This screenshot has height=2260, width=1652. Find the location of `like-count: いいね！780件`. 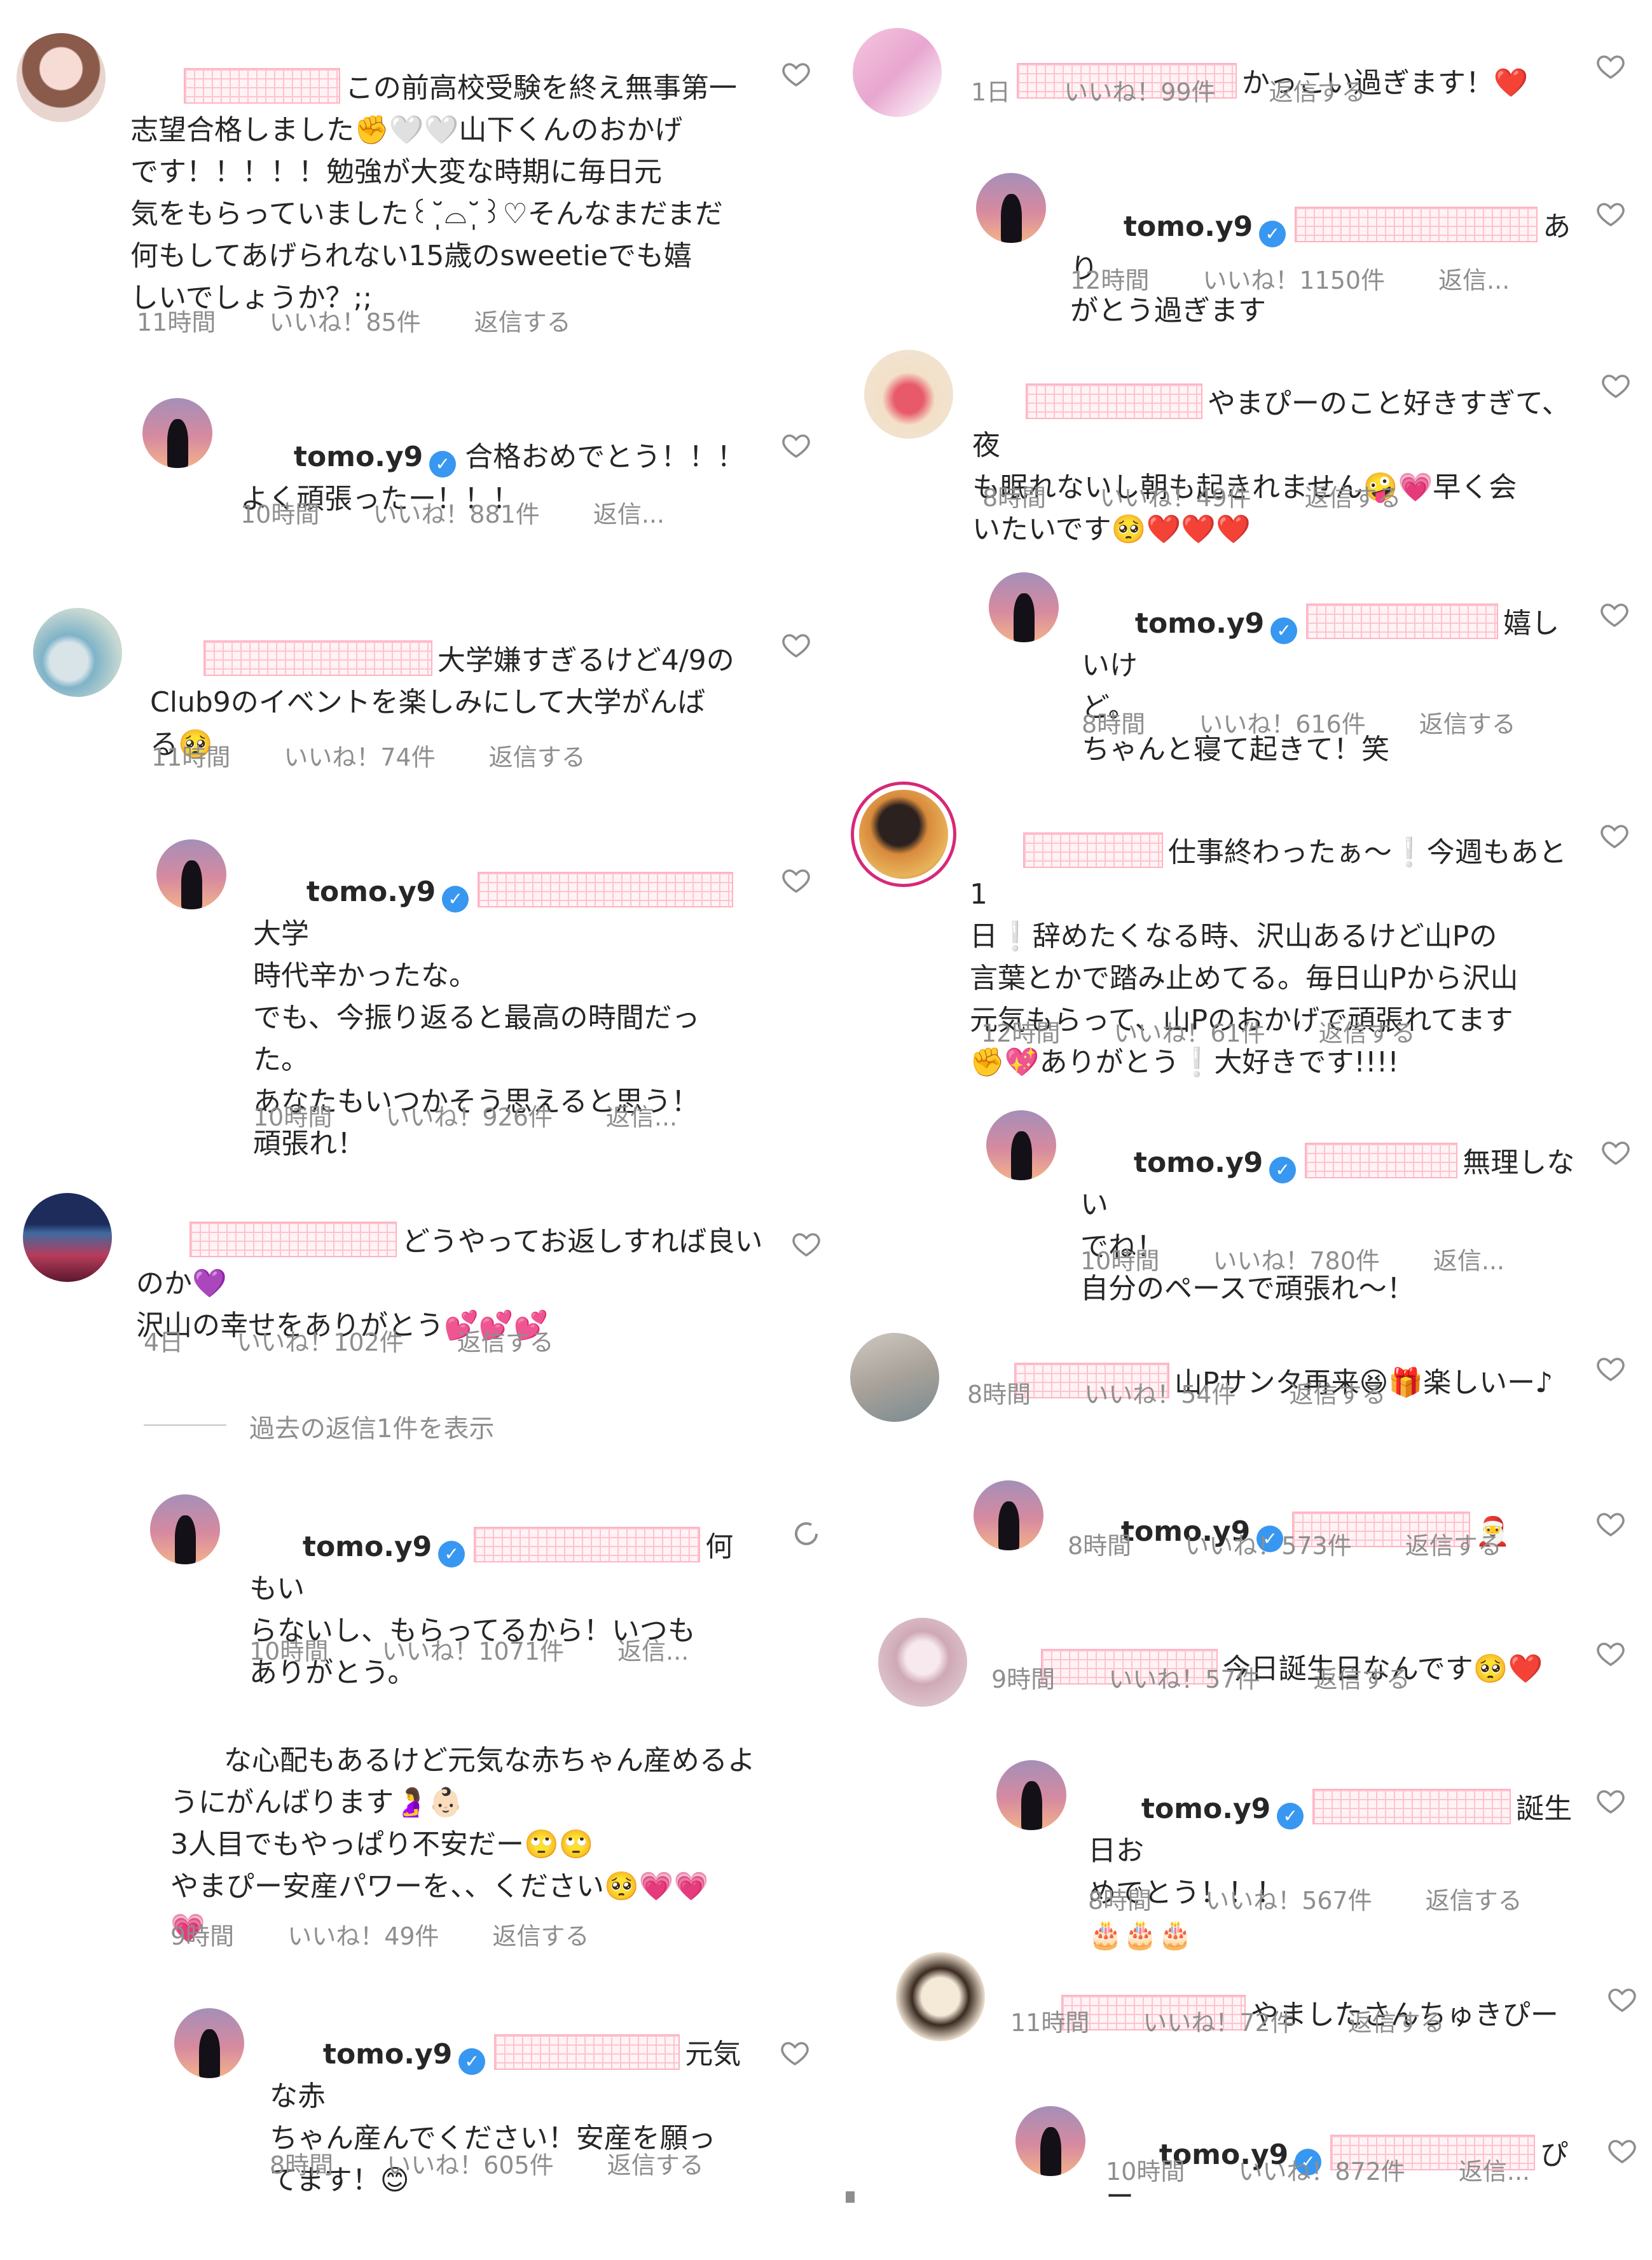

like-count: いいね！780件 is located at coordinates (1296, 1261).